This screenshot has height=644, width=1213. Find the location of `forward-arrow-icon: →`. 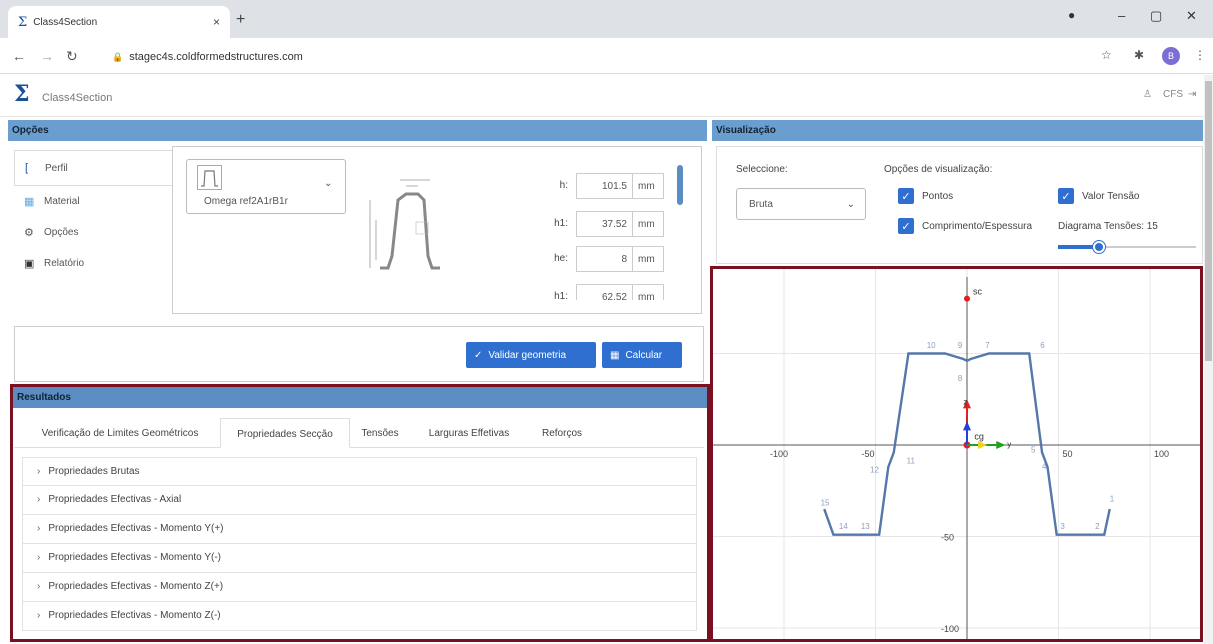

forward-arrow-icon: → is located at coordinates (47, 56).